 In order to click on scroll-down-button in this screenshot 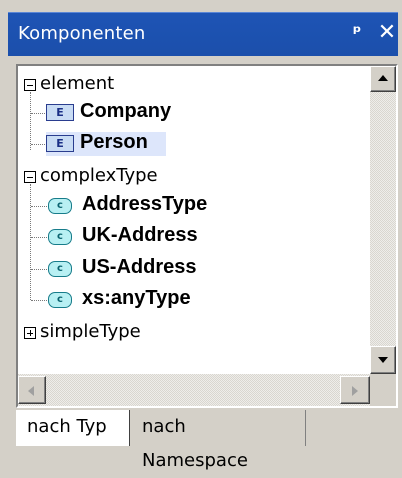, I will do `click(383, 360)`.